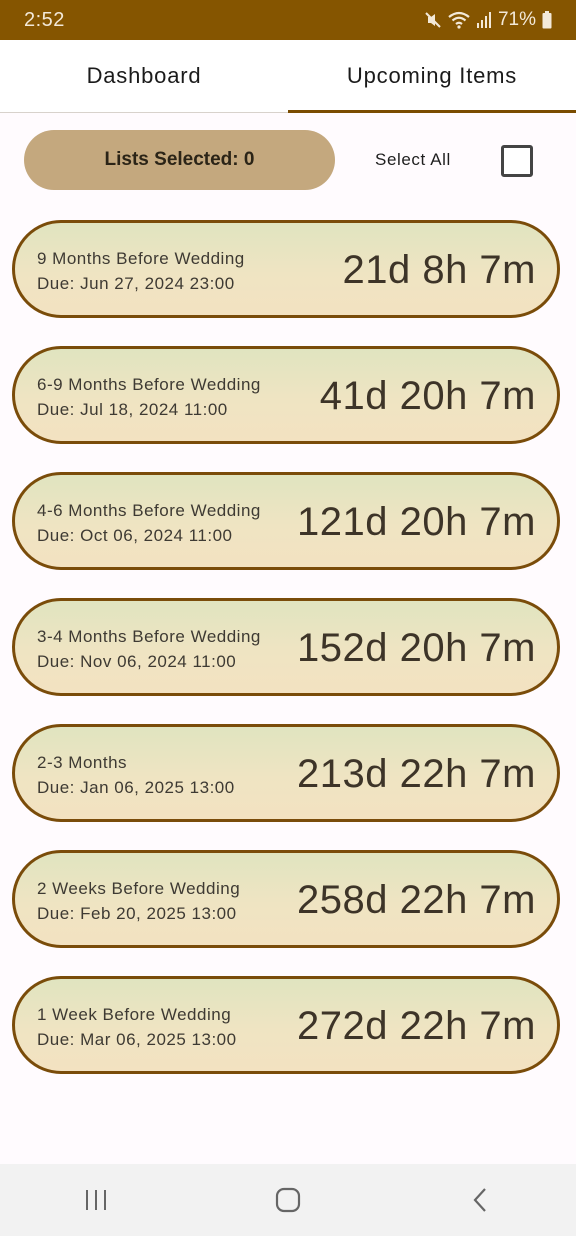 Image resolution: width=576 pixels, height=1236 pixels. I want to click on card-countdown: 272d 22h 7m, so click(416, 1026).